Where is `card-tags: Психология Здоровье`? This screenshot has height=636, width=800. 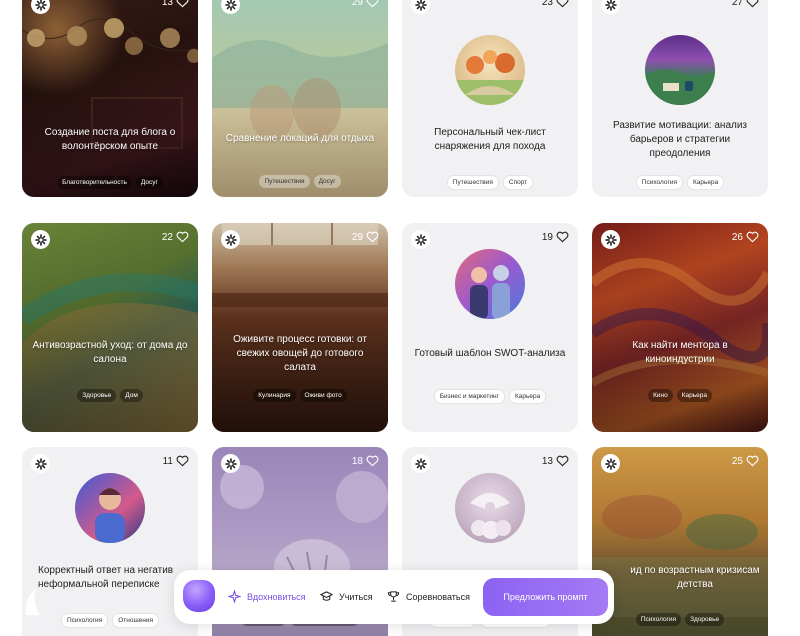
card-tags: Психология Здоровье is located at coordinates (680, 619).